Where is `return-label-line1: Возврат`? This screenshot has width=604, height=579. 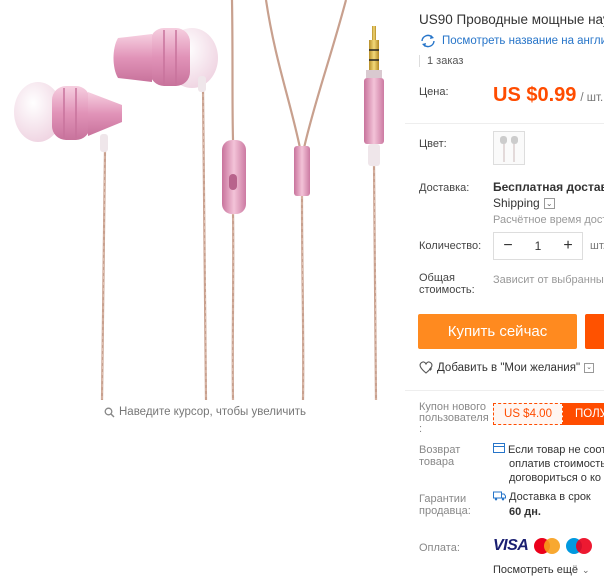
return-label-line1: Возврат is located at coordinates (440, 450).